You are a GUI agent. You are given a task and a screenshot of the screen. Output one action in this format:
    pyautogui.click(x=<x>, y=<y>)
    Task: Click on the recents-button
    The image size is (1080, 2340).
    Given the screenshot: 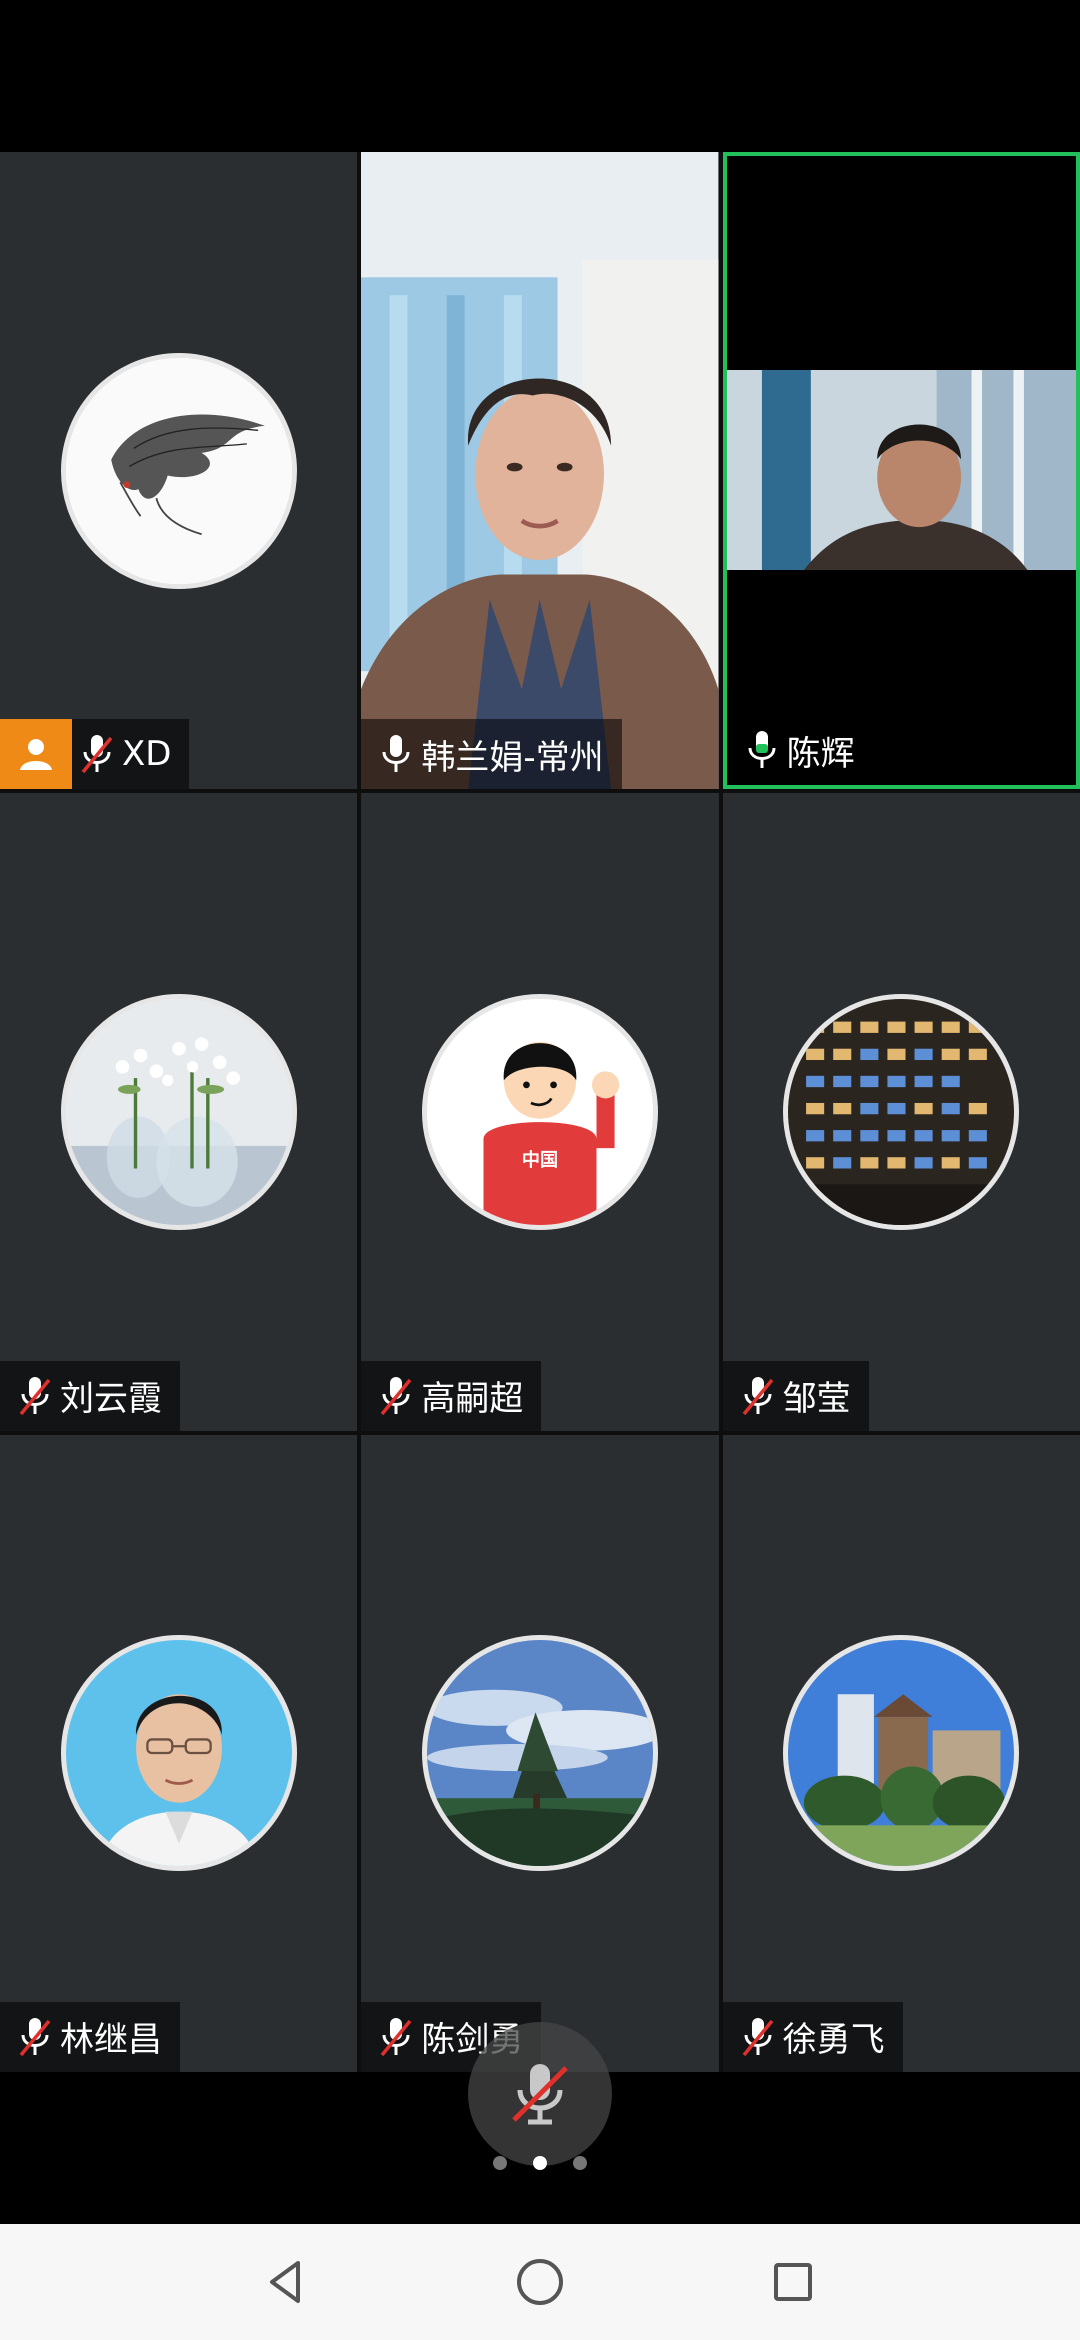 What is the action you would take?
    pyautogui.click(x=793, y=2282)
    